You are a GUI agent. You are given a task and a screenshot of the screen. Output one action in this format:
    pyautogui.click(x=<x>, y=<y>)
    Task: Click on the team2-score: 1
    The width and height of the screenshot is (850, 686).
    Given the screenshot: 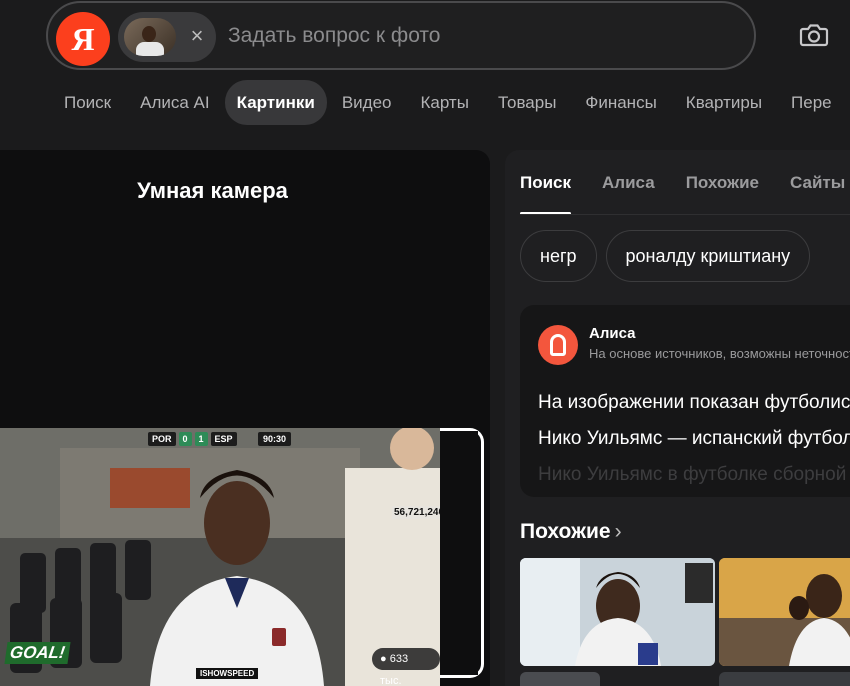 What is the action you would take?
    pyautogui.click(x=201, y=439)
    